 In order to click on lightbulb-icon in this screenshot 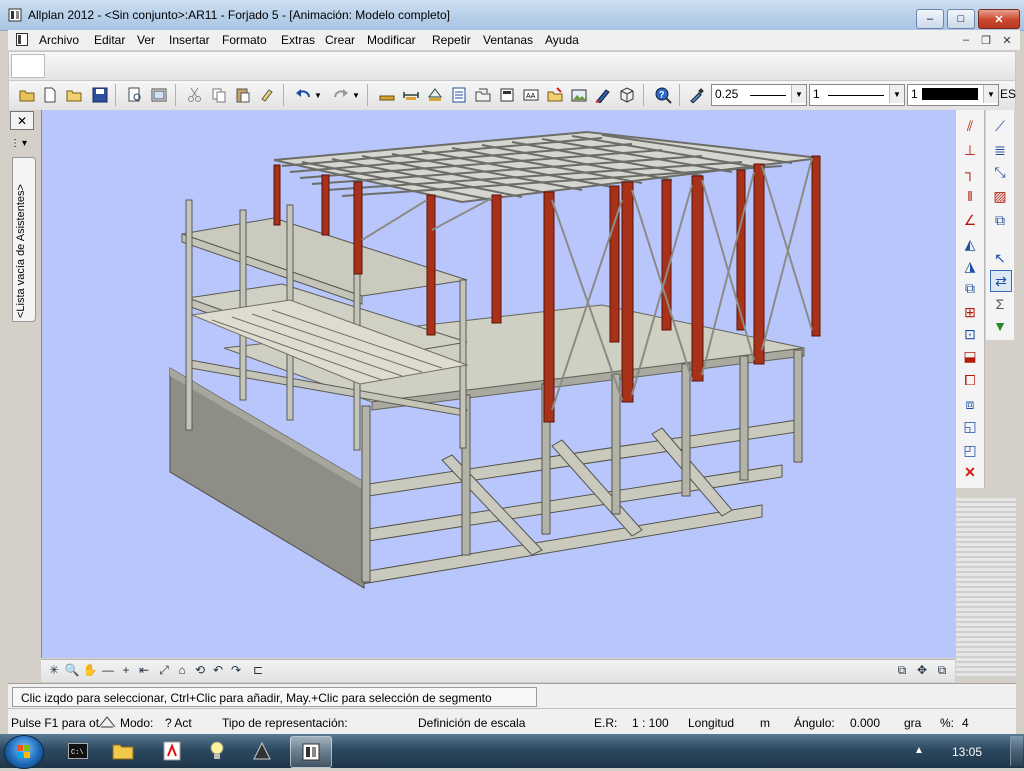, I will do `click(217, 751)`.